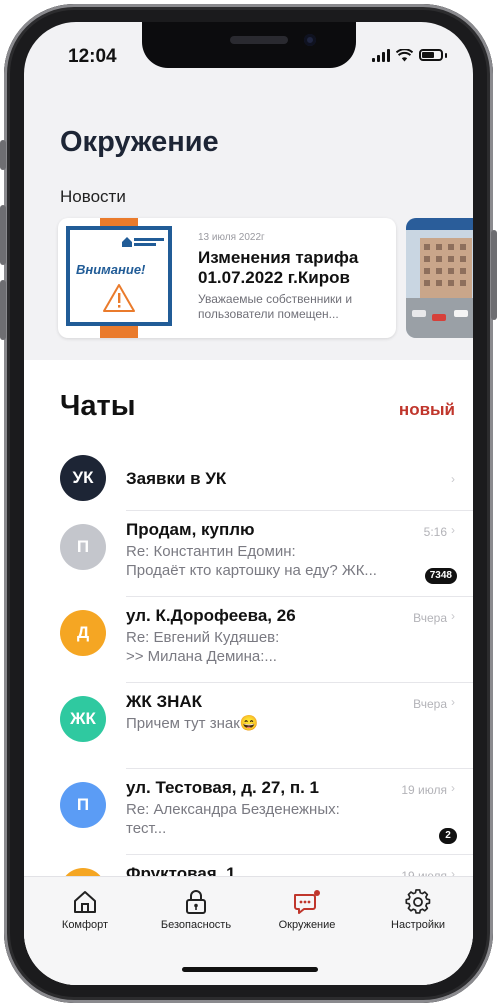 The width and height of the screenshot is (497, 1007). What do you see at coordinates (248, 478) in the screenshot?
I see `chat-item: УК Заявки в УК ›` at bounding box center [248, 478].